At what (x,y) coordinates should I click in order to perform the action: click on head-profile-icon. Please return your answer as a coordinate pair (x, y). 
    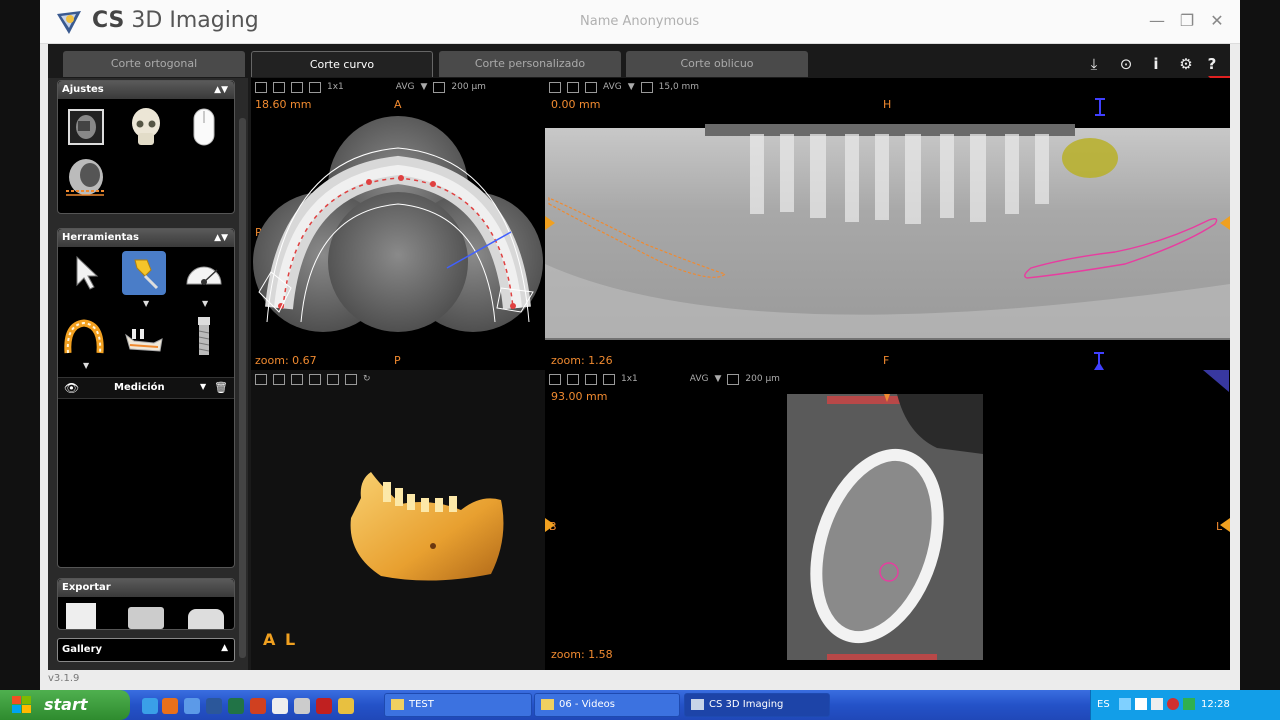
    Looking at the image, I should click on (86, 179).